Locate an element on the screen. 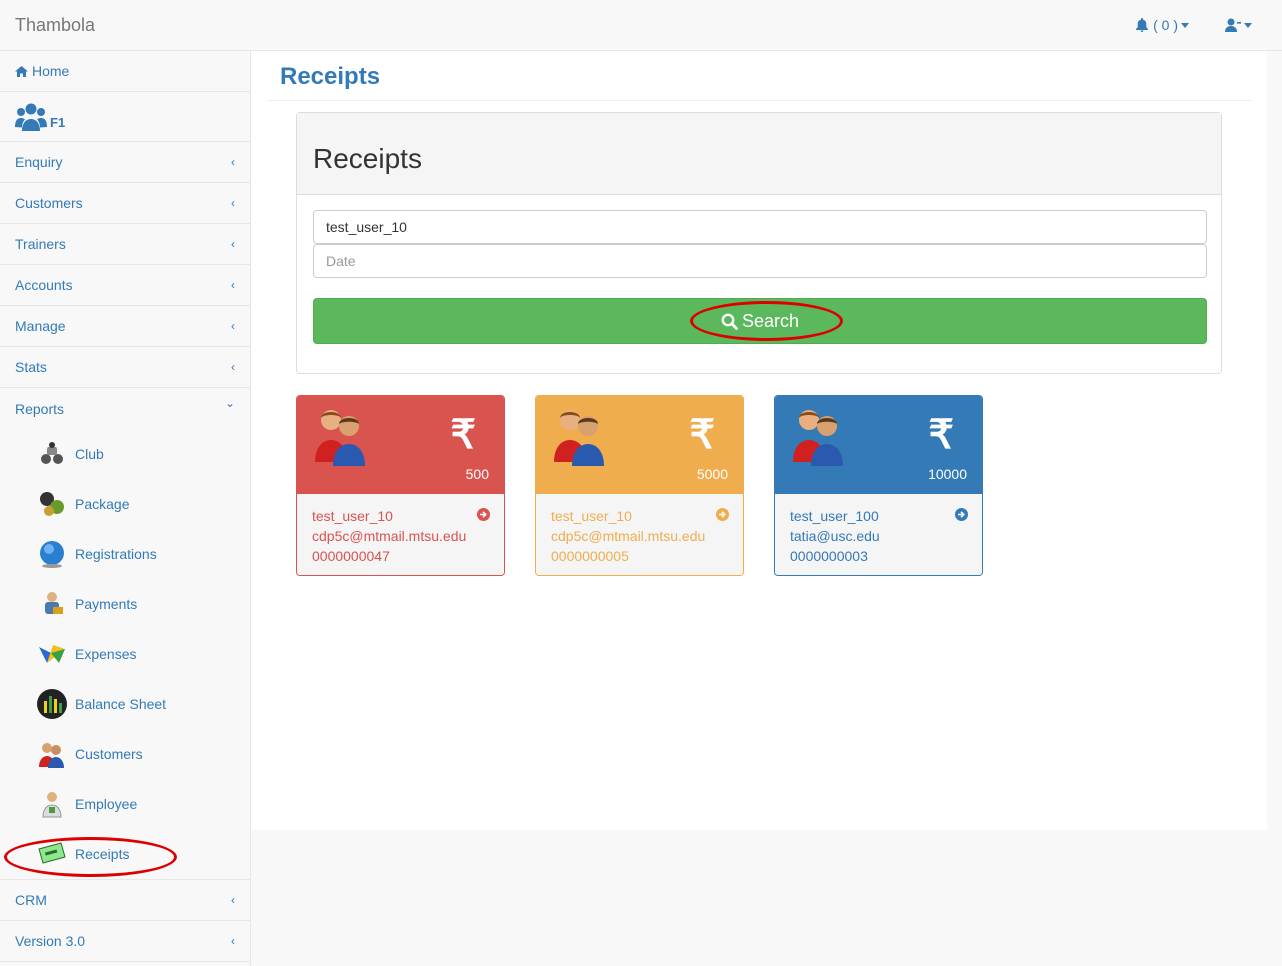 The width and height of the screenshot is (1282, 966). sidebar-item-club: Club is located at coordinates (125, 454).